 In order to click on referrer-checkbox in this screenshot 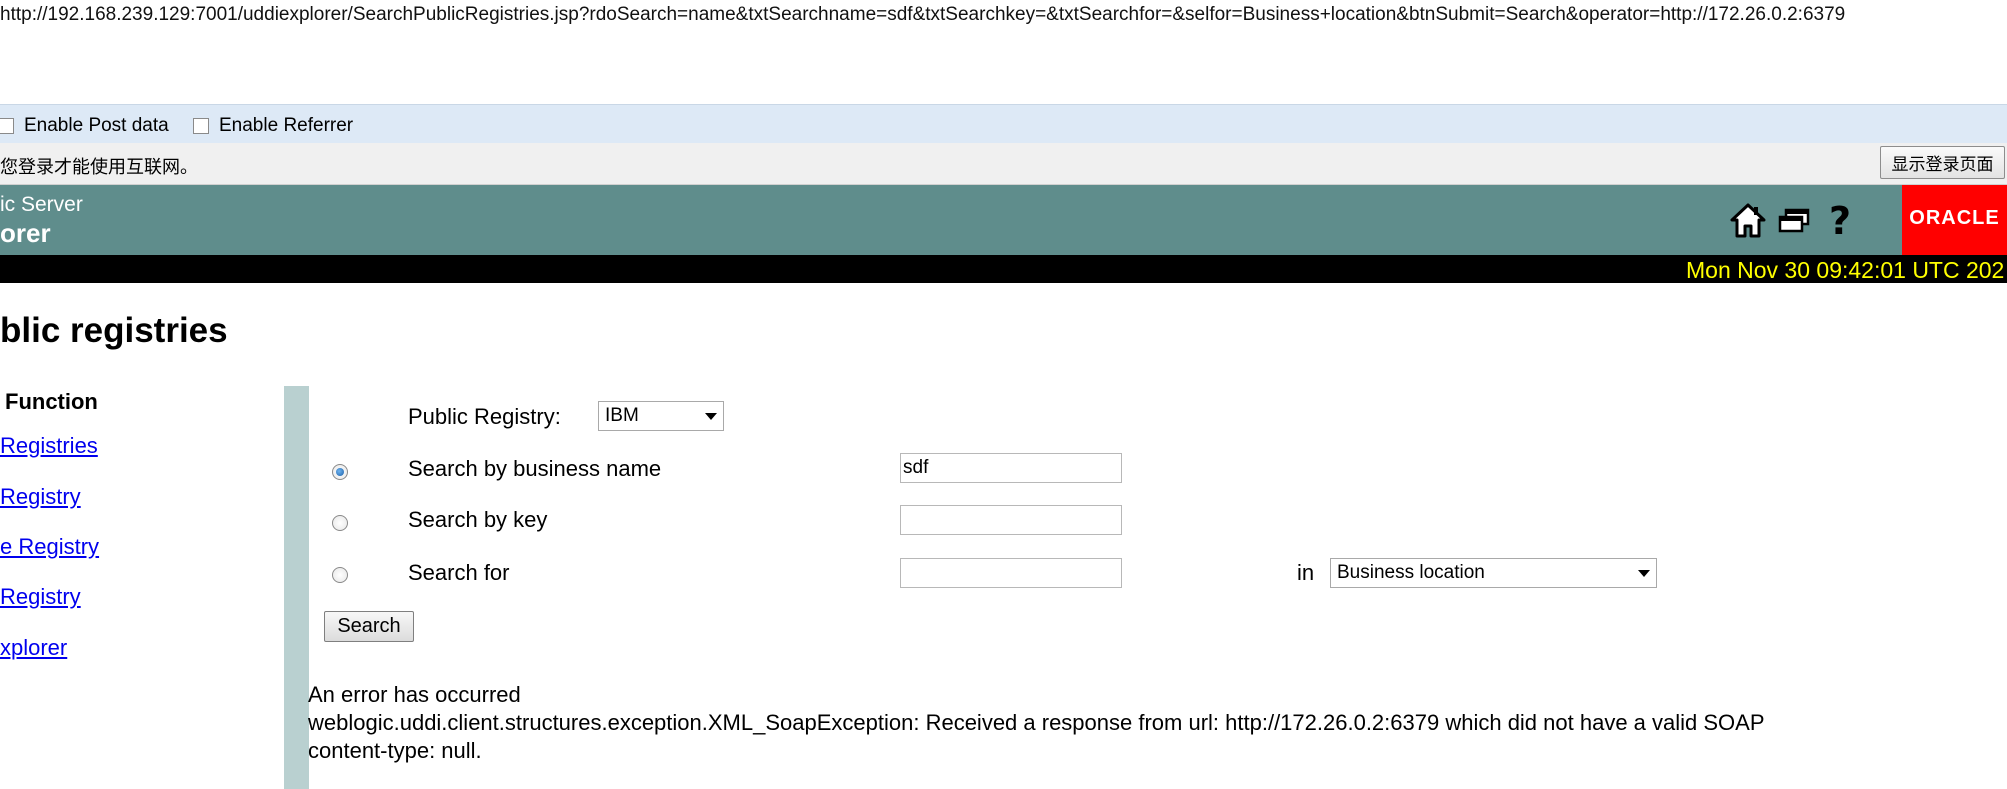, I will do `click(201, 126)`.